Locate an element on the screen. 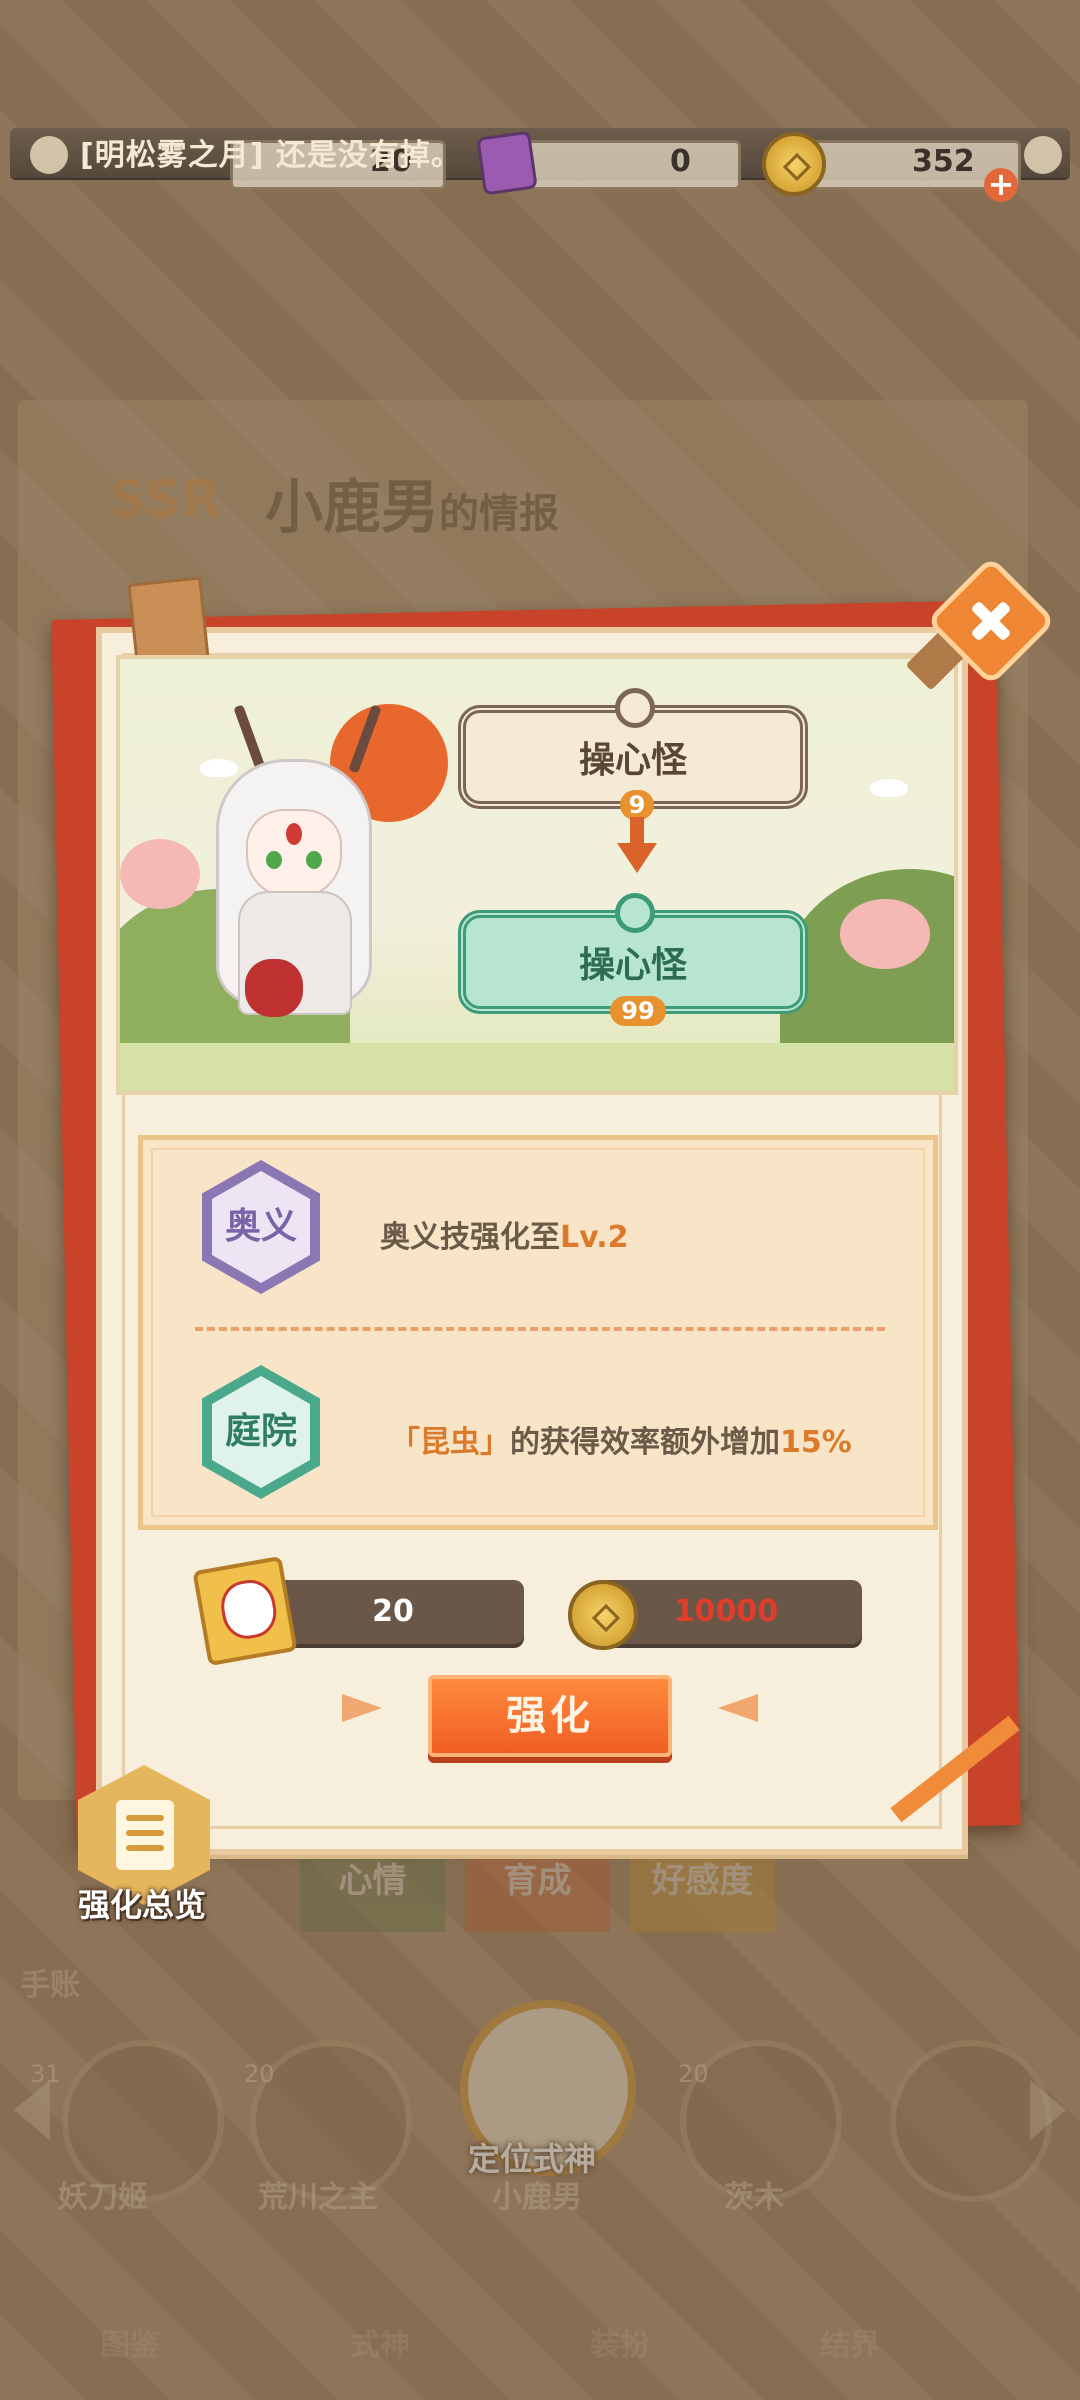 The height and width of the screenshot is (2400, 1080). bonus-row-courtyard: 「昆虫」的获得效率额外增加15% is located at coordinates (621, 1439).